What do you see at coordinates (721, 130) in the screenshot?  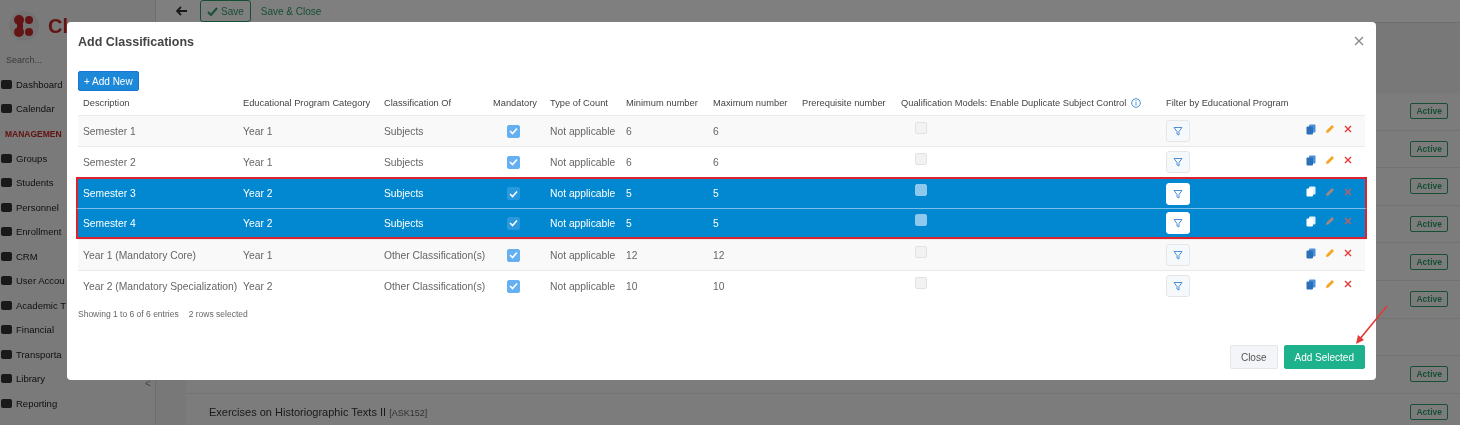 I see `table-row: Semester 1 Year 1 Subjects Not applicable 6 6` at bounding box center [721, 130].